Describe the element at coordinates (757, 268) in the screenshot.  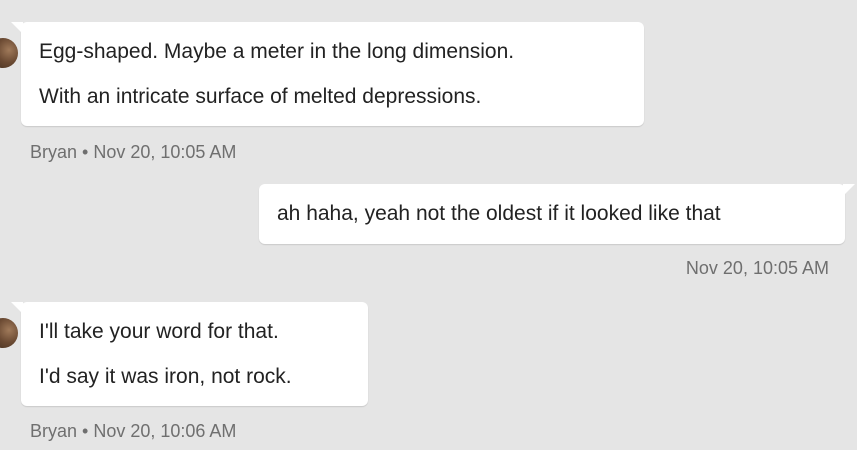
I see `message-meta: Nov 20, 10:05 AM` at that location.